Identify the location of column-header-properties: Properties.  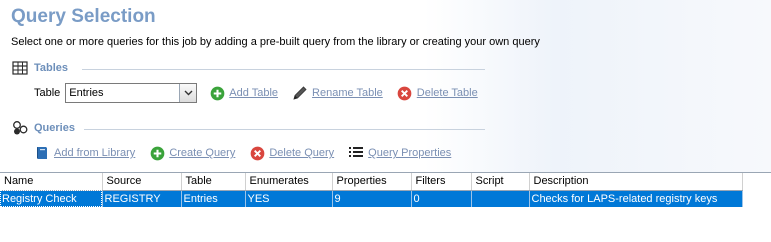
(372, 182).